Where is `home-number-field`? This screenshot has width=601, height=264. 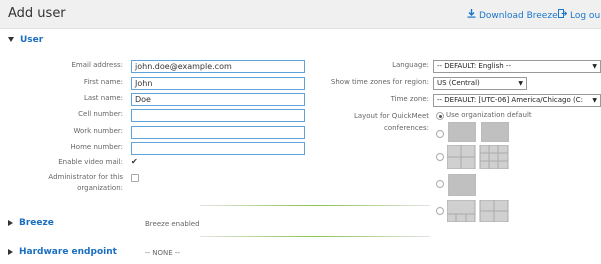 home-number-field is located at coordinates (218, 148).